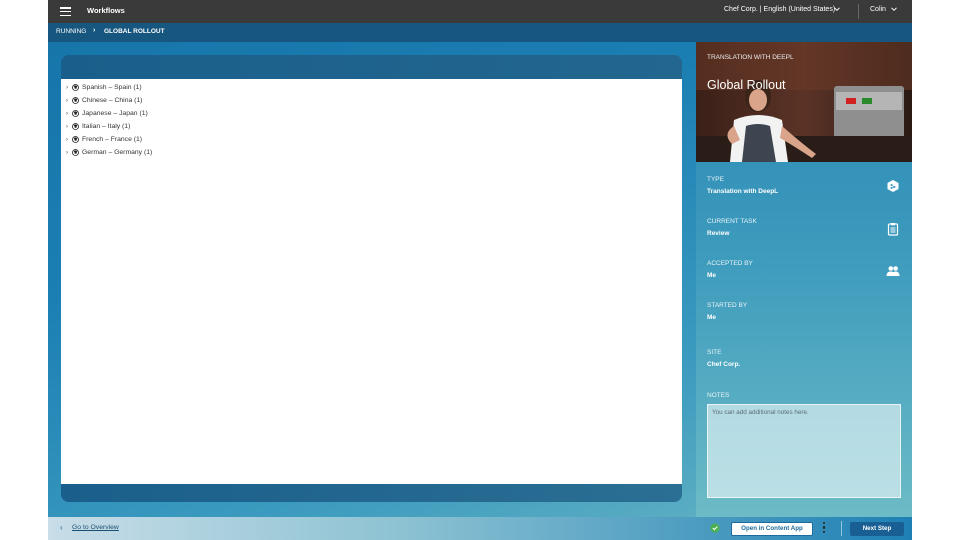 This screenshot has height=540, width=960. What do you see at coordinates (95, 527) in the screenshot?
I see `go-to-overview-link: Go to Overview` at bounding box center [95, 527].